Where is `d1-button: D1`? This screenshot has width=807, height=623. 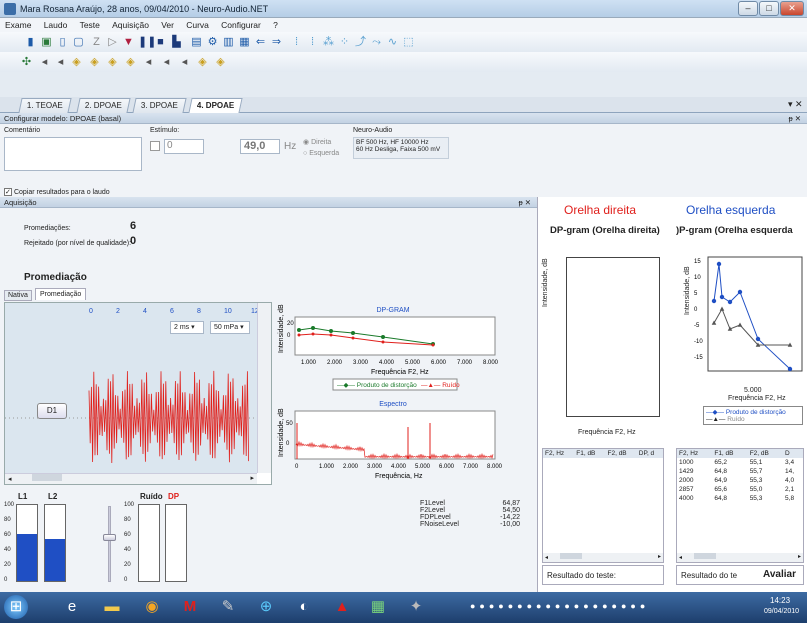
d1-button: D1 is located at coordinates (52, 411).